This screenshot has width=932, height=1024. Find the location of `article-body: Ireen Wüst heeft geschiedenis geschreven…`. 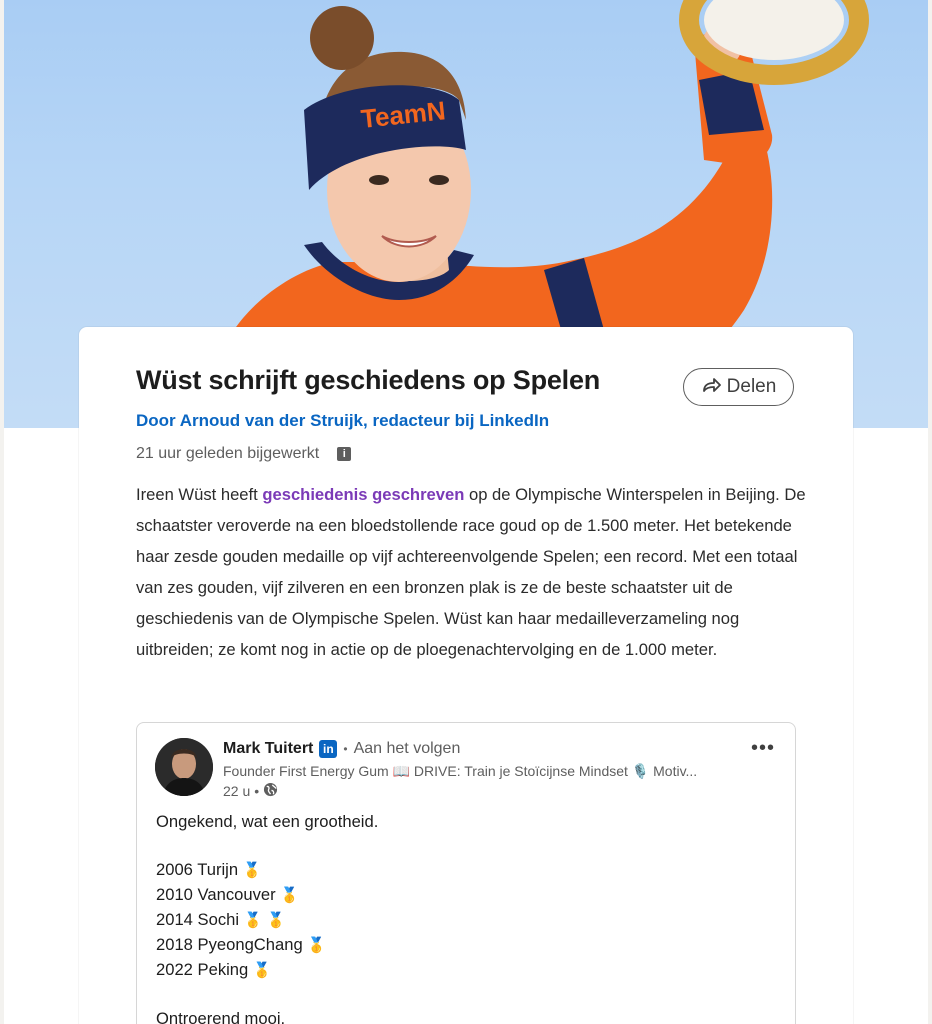

article-body: Ireen Wüst heeft geschiedenis geschreven… is located at coordinates (471, 572).